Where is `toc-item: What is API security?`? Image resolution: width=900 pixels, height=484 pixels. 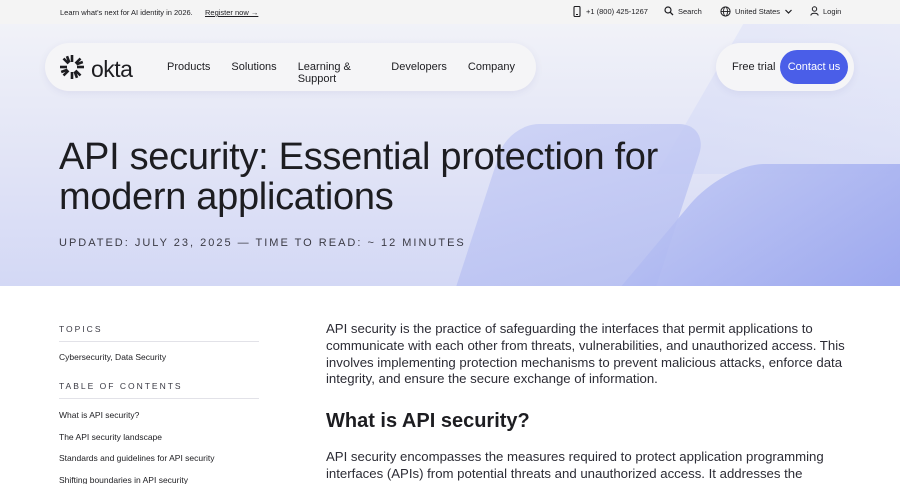
toc-item: What is API security? is located at coordinates (159, 416).